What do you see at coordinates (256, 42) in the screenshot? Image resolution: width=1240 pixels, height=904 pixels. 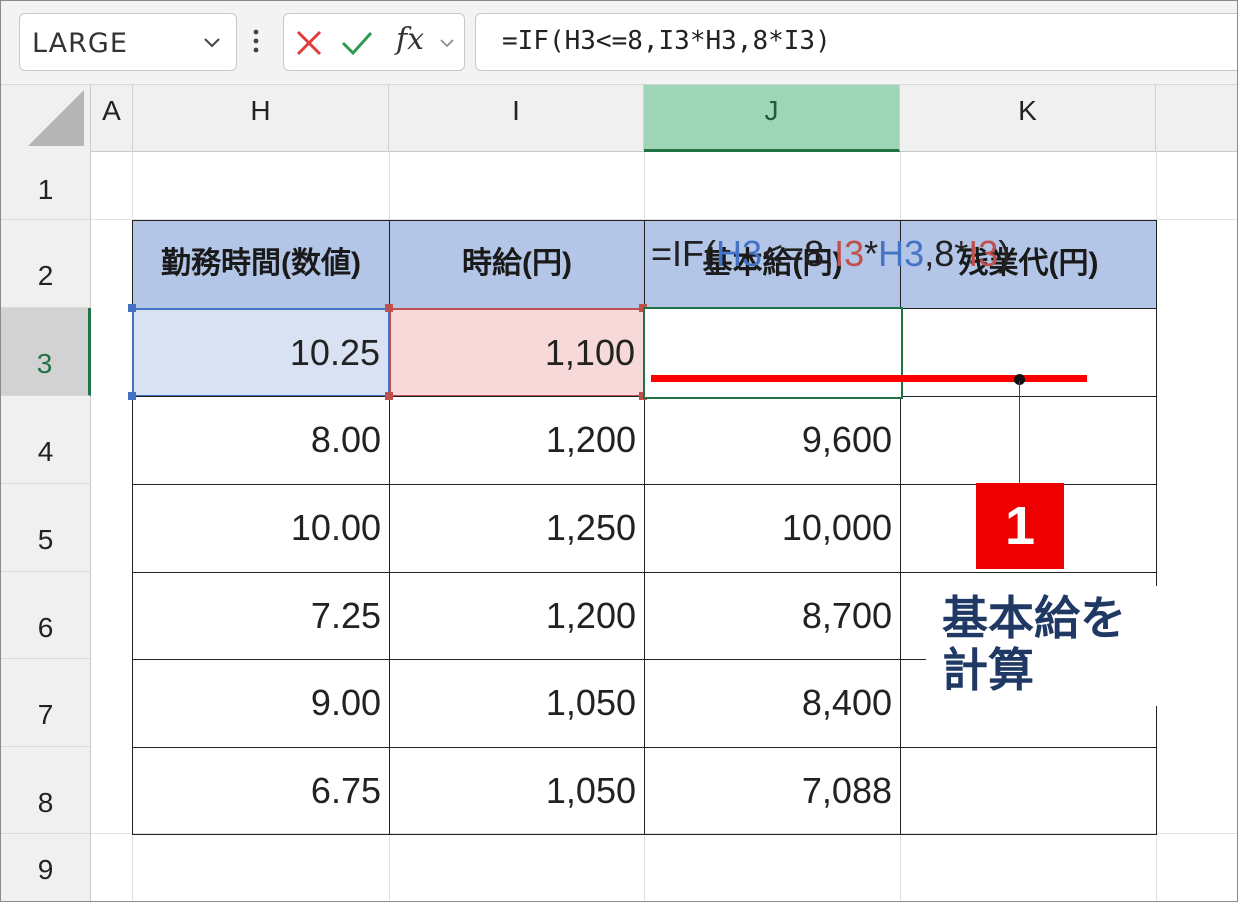 I see `more-options-icon` at bounding box center [256, 42].